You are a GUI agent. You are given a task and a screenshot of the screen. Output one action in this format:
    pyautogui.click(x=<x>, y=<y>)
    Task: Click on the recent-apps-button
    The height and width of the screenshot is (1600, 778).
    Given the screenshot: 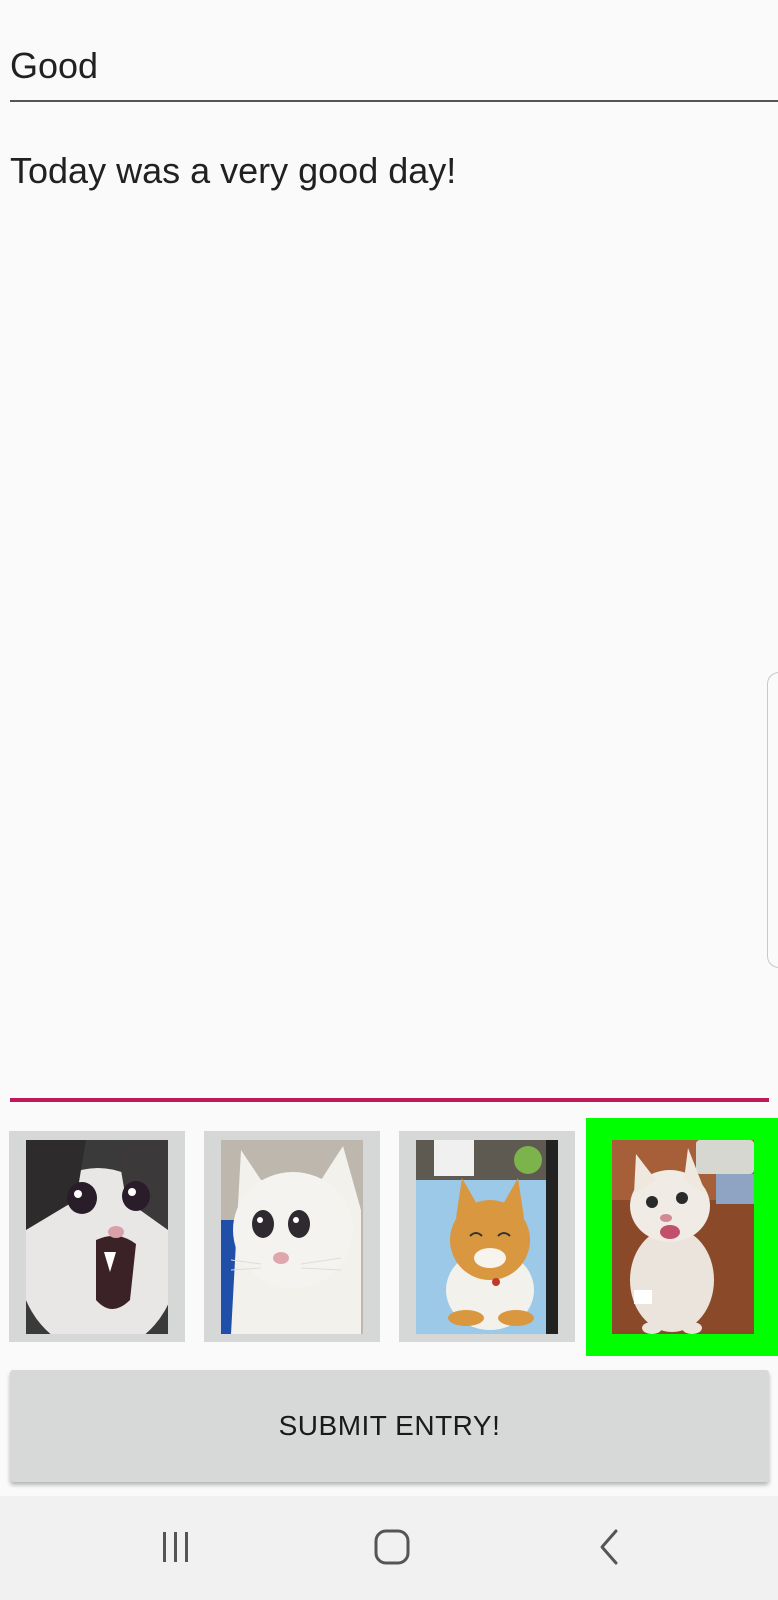 What is the action you would take?
    pyautogui.click(x=175, y=1547)
    